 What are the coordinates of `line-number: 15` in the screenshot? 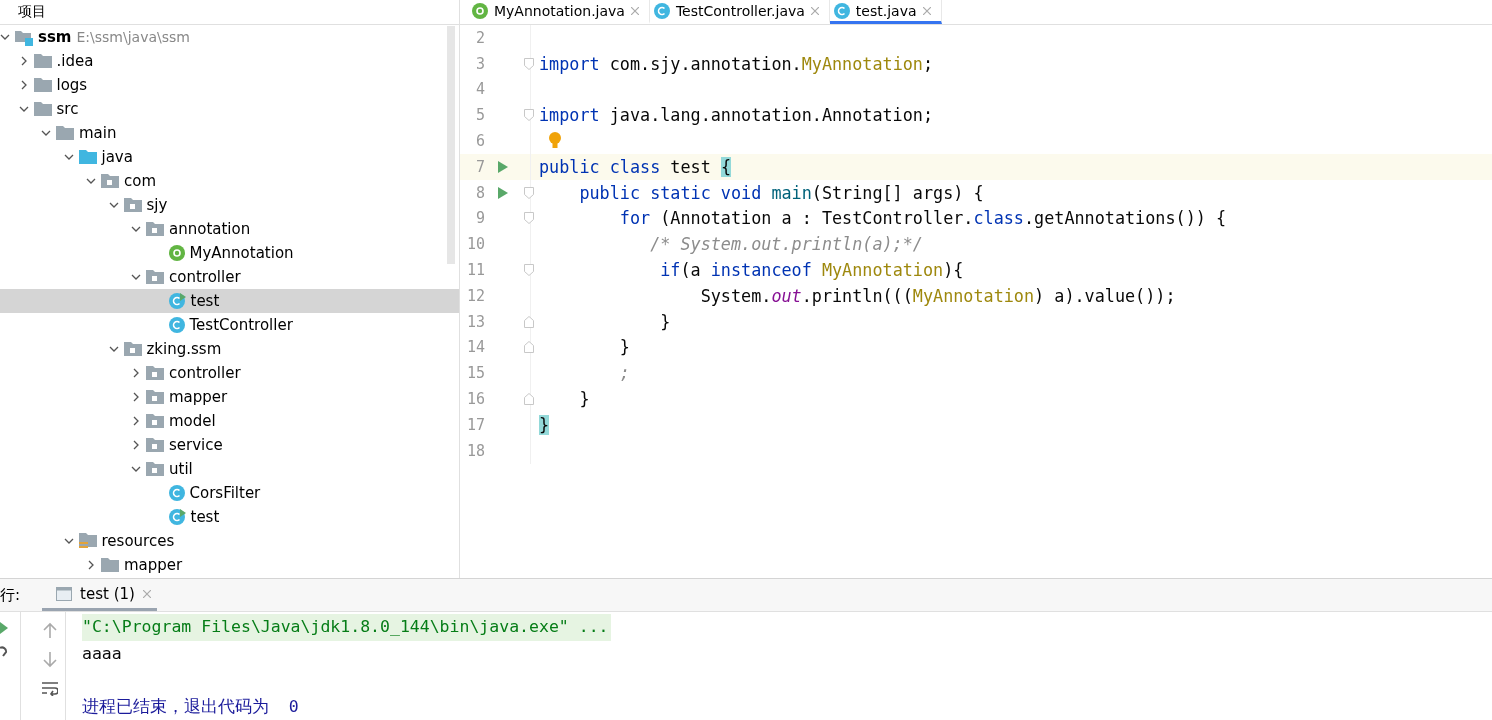 It's located at (475, 373).